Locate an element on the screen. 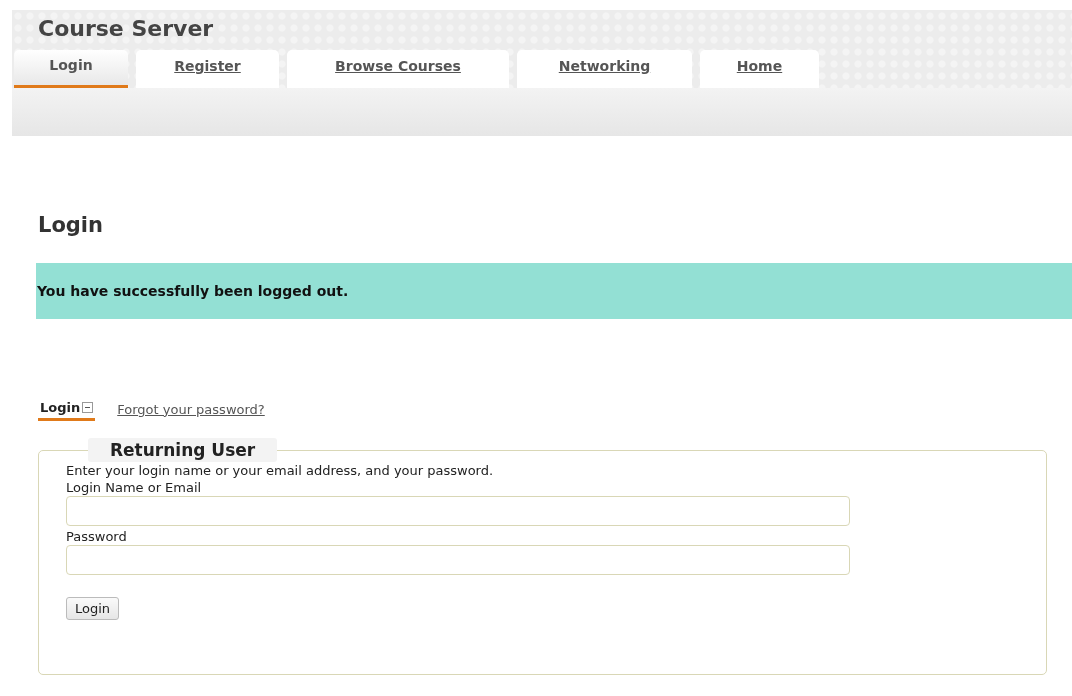  field-label: Password is located at coordinates (97, 536).